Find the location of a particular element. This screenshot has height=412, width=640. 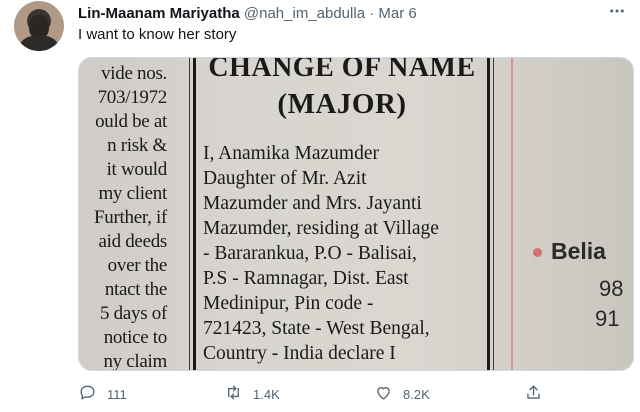

share-button is located at coordinates (533, 394).